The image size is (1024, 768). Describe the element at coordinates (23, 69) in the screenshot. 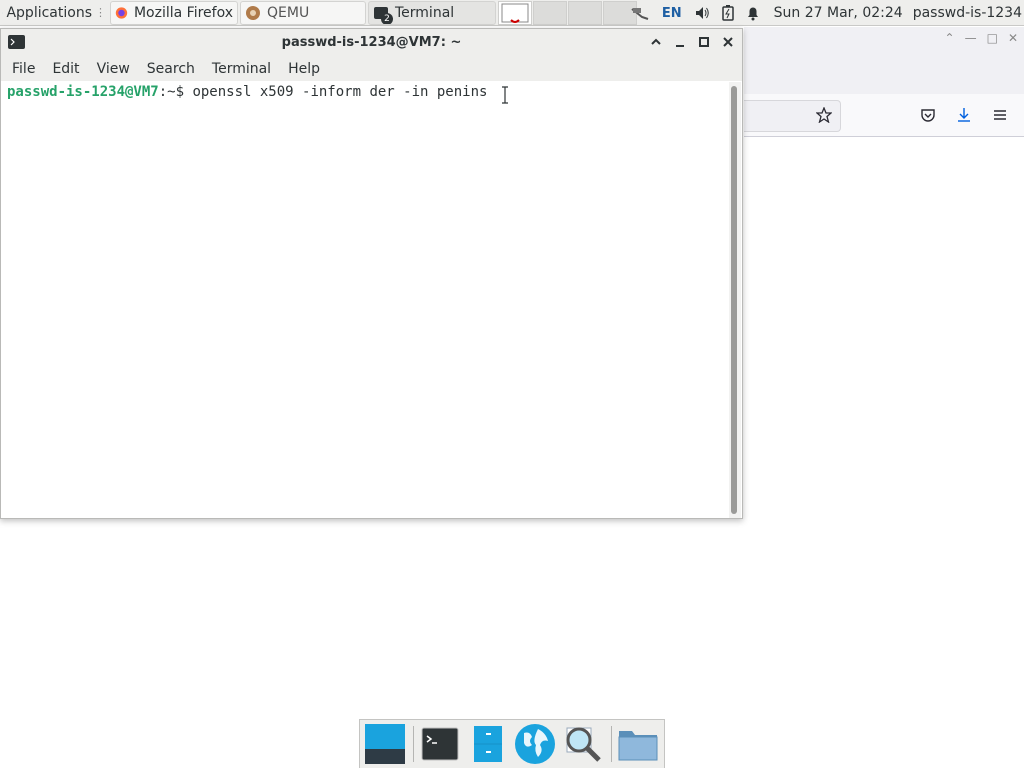

I see `menu-file: File` at that location.